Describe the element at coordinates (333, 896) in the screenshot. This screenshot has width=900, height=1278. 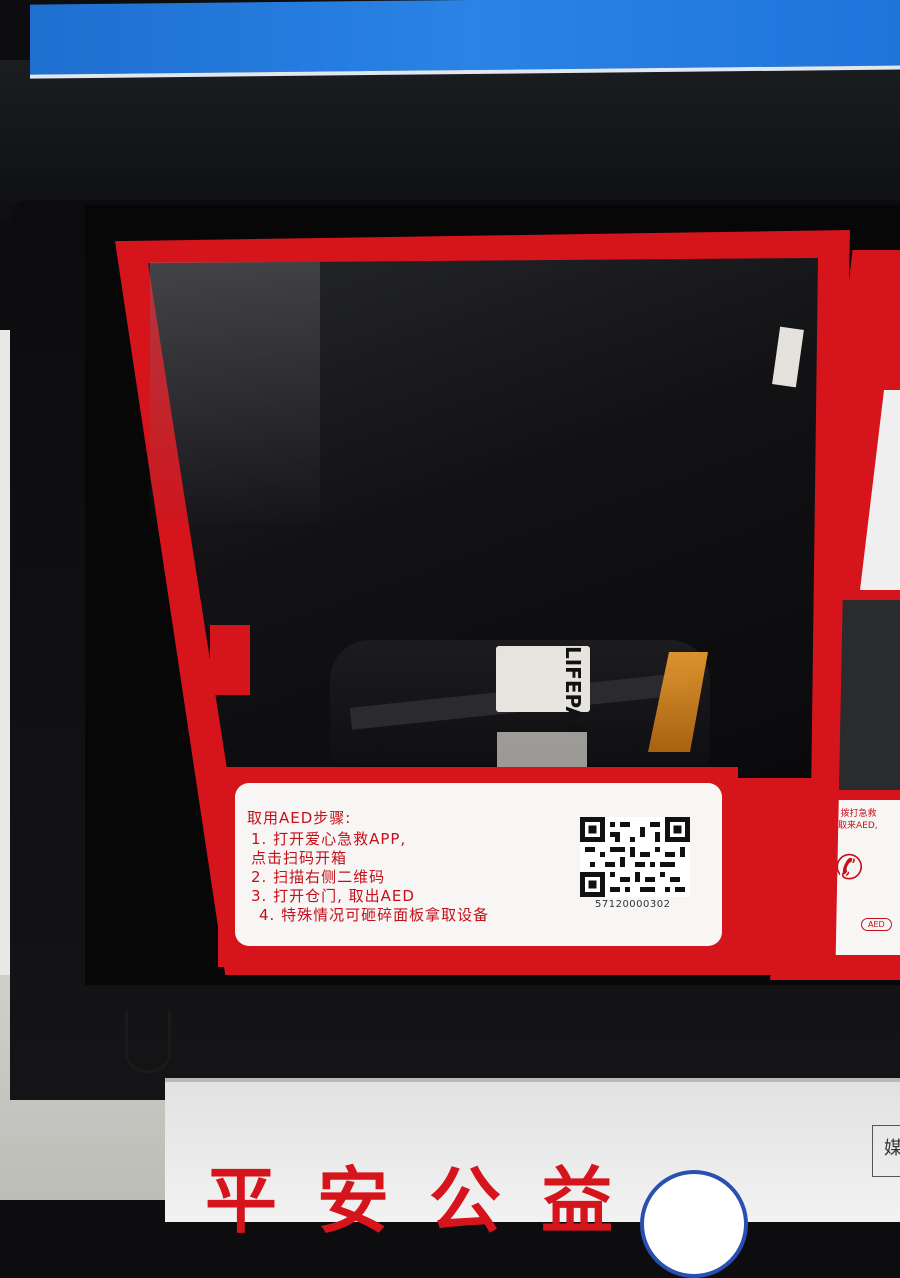
I see `instruction-step: 3. 打开仓门, 取出AED` at that location.